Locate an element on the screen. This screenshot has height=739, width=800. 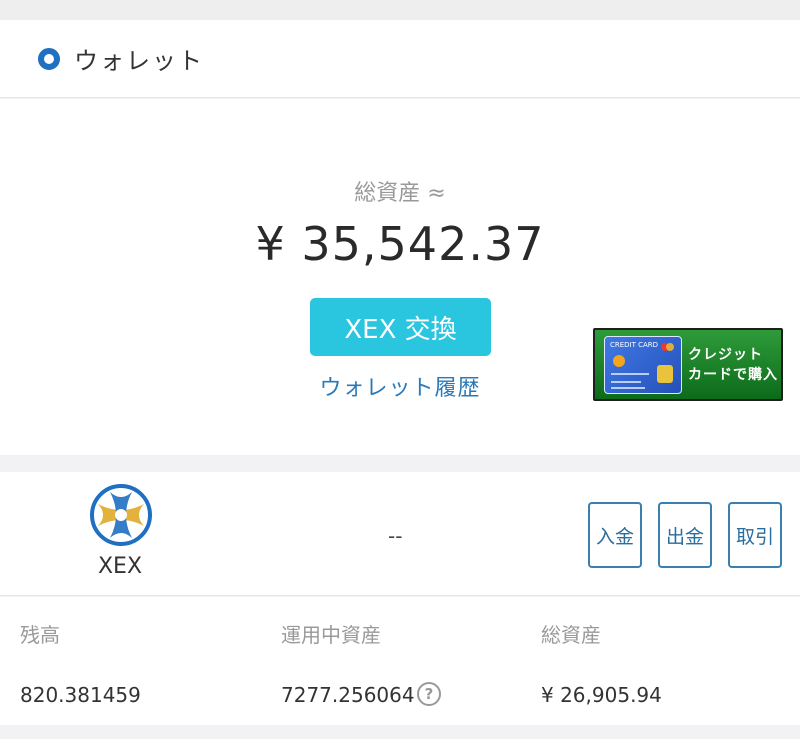
credit-card-purchase-banner: CREDIT CARD クレジット カードで購入 is located at coordinates (688, 364).